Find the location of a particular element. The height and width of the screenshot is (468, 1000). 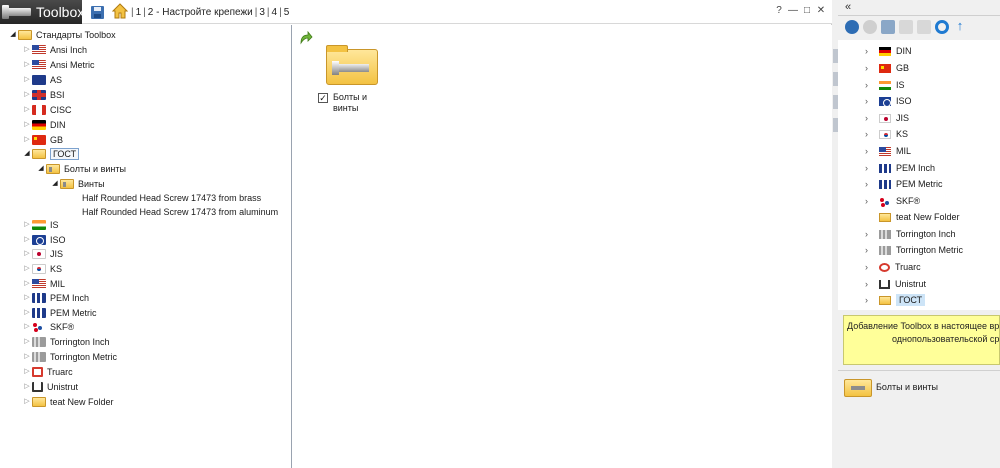

library-item-pem-metric: › PEM Metric is located at coordinates (904, 184).